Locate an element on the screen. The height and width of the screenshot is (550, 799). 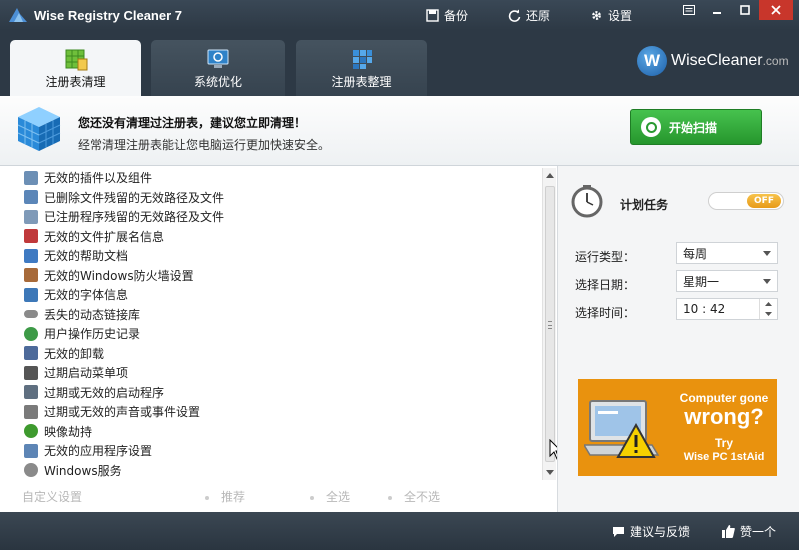
help-document-icon is located at coordinates (31, 255).